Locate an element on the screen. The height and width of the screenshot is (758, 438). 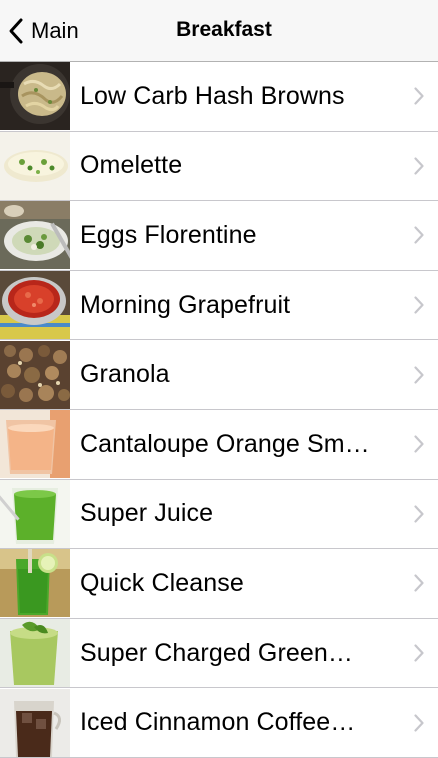
recipe-title: Quick Cleanse is located at coordinates (162, 582).